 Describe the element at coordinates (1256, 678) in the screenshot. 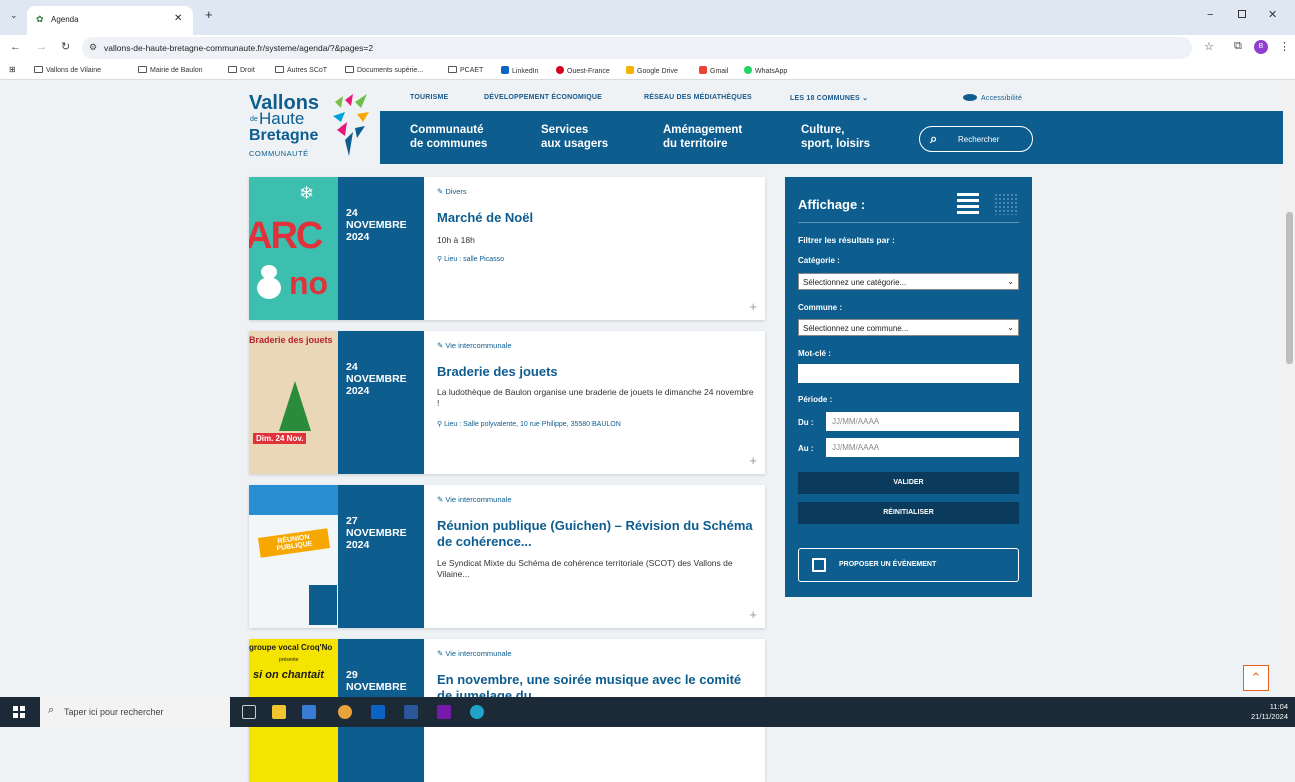

I see `back-to-top-button: ⌃` at that location.